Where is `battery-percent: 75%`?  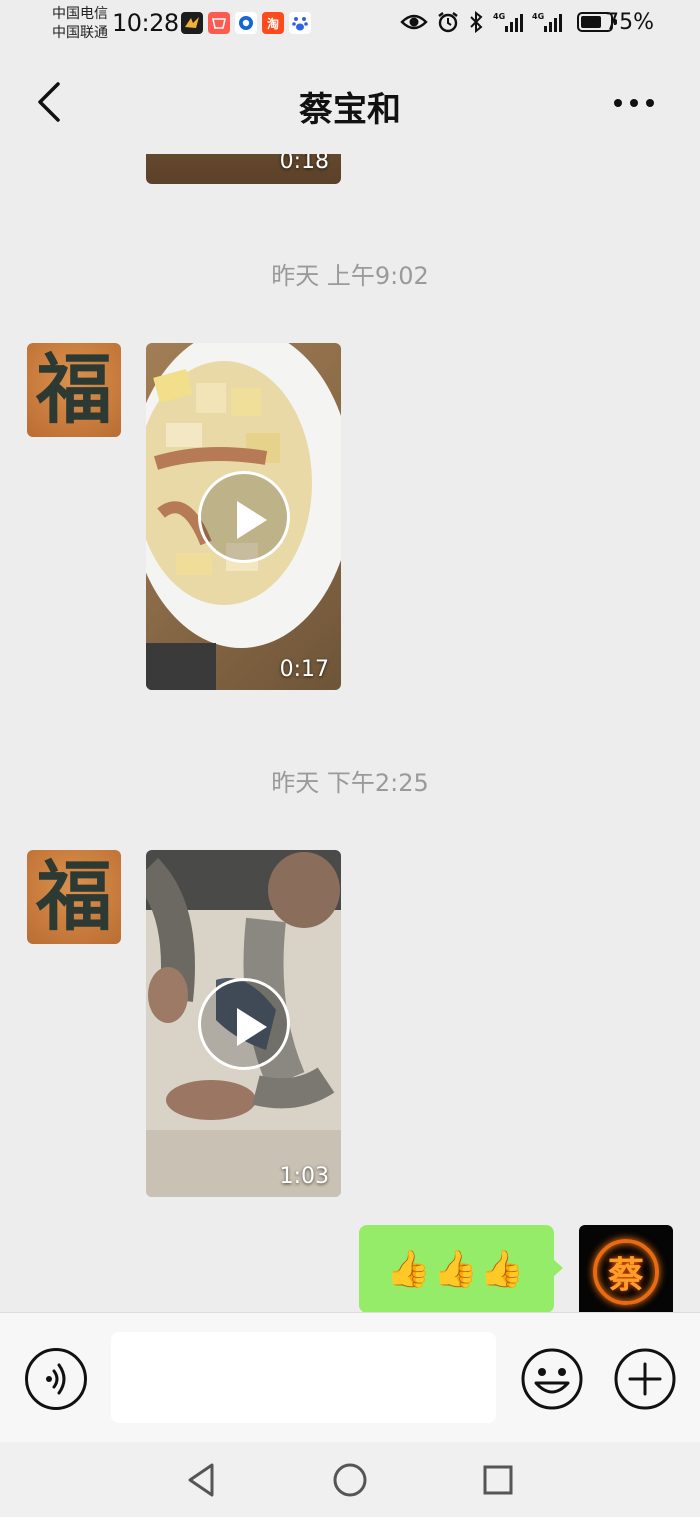 battery-percent: 75% is located at coordinates (629, 22).